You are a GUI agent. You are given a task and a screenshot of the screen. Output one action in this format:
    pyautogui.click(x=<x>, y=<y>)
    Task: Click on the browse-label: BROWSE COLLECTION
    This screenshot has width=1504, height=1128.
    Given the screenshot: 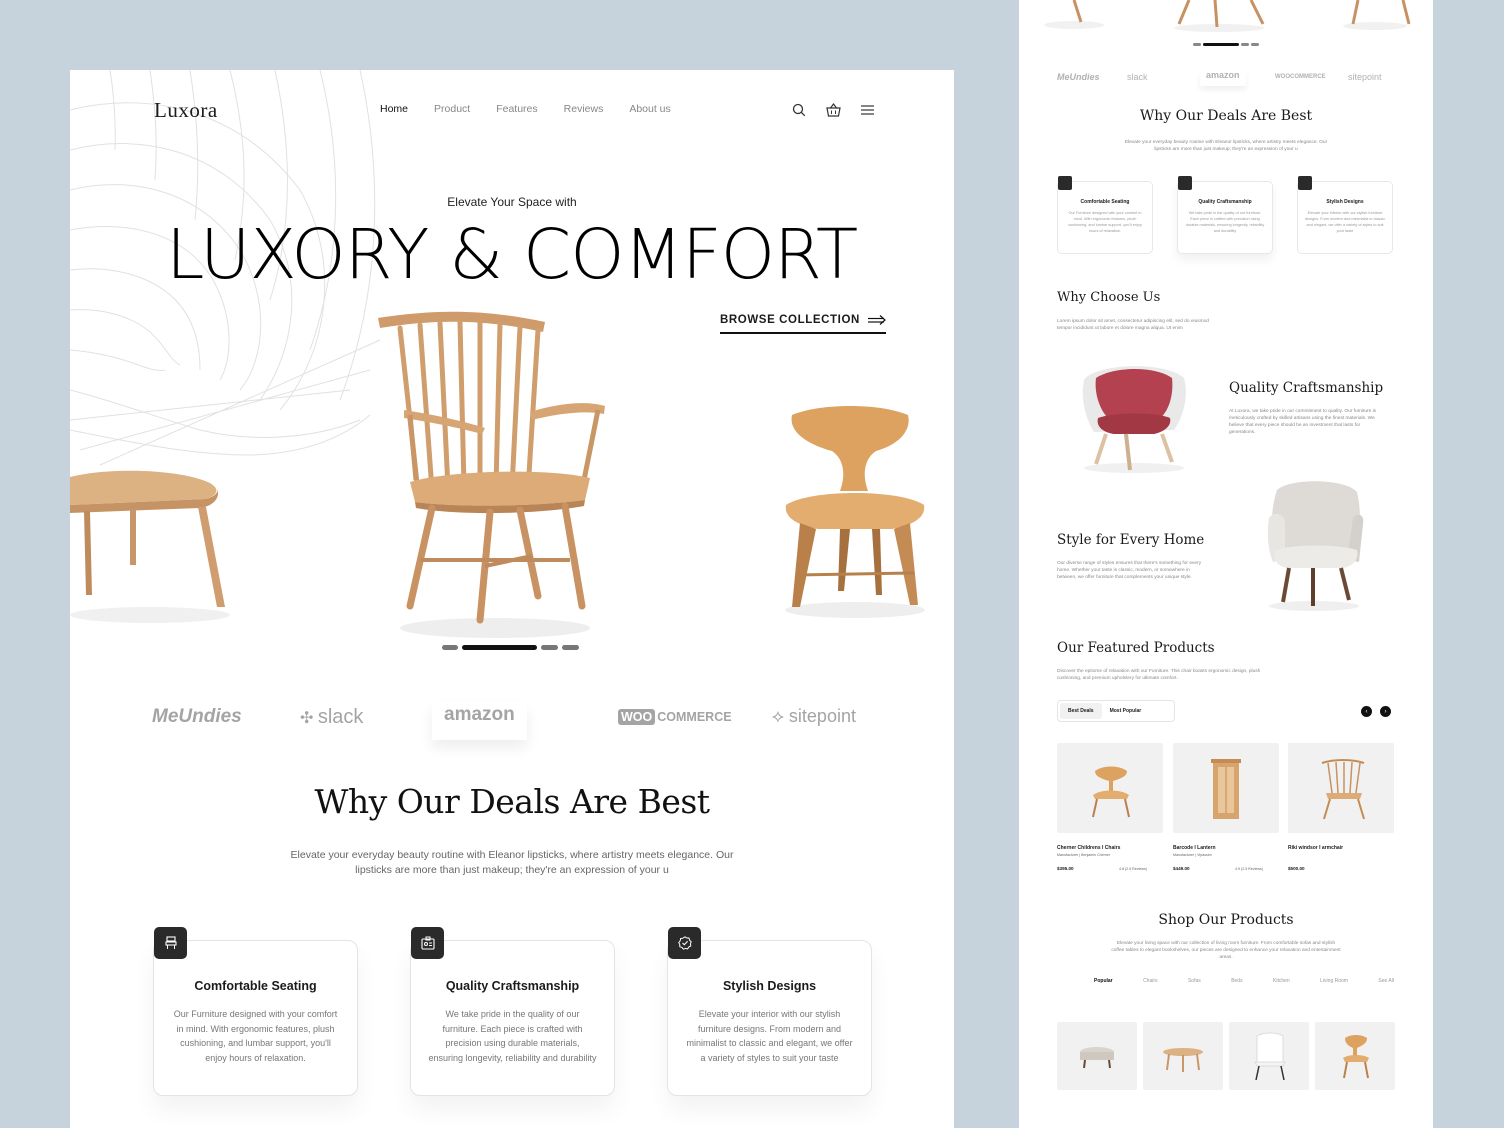 What is the action you would take?
    pyautogui.click(x=790, y=320)
    